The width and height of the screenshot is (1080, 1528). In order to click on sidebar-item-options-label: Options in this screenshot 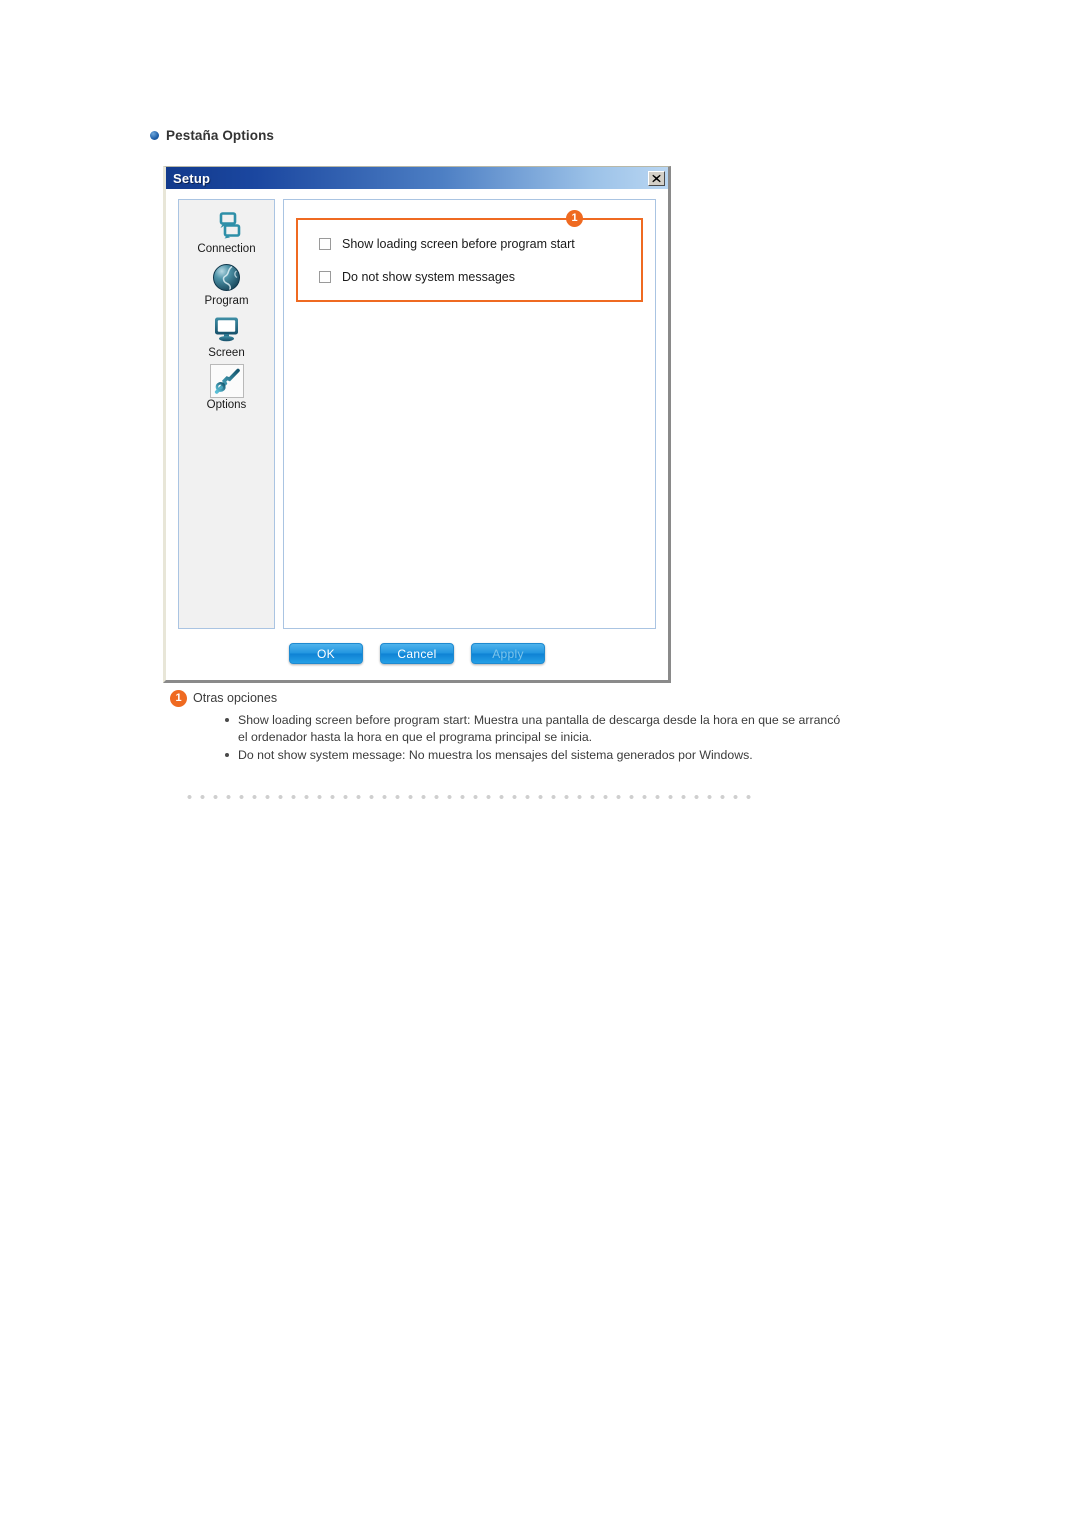, I will do `click(226, 405)`.